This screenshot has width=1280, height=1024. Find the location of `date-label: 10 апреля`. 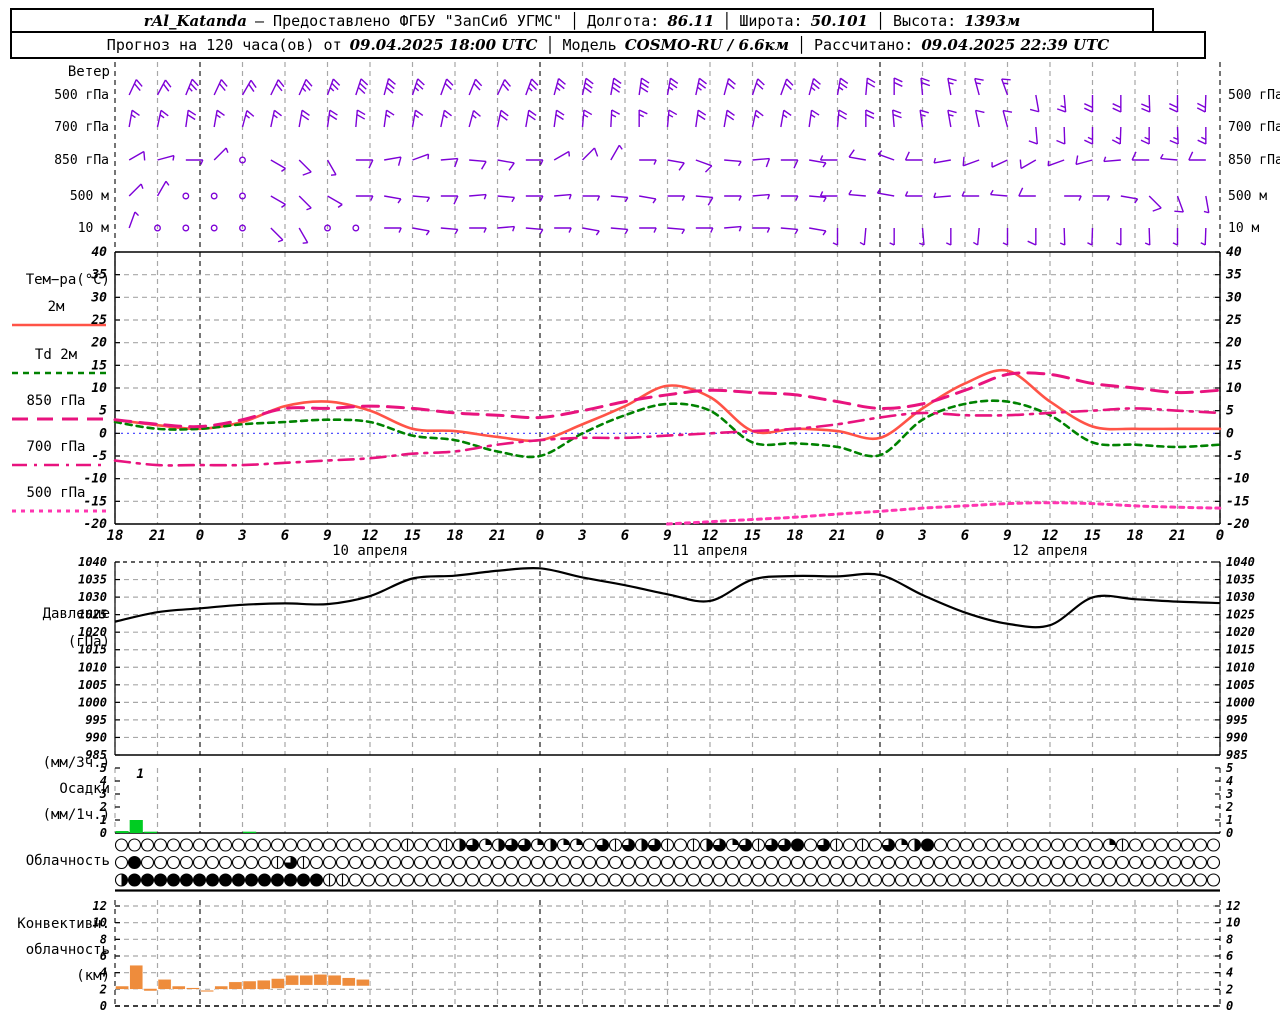

date-label: 10 апреля is located at coordinates (370, 551).